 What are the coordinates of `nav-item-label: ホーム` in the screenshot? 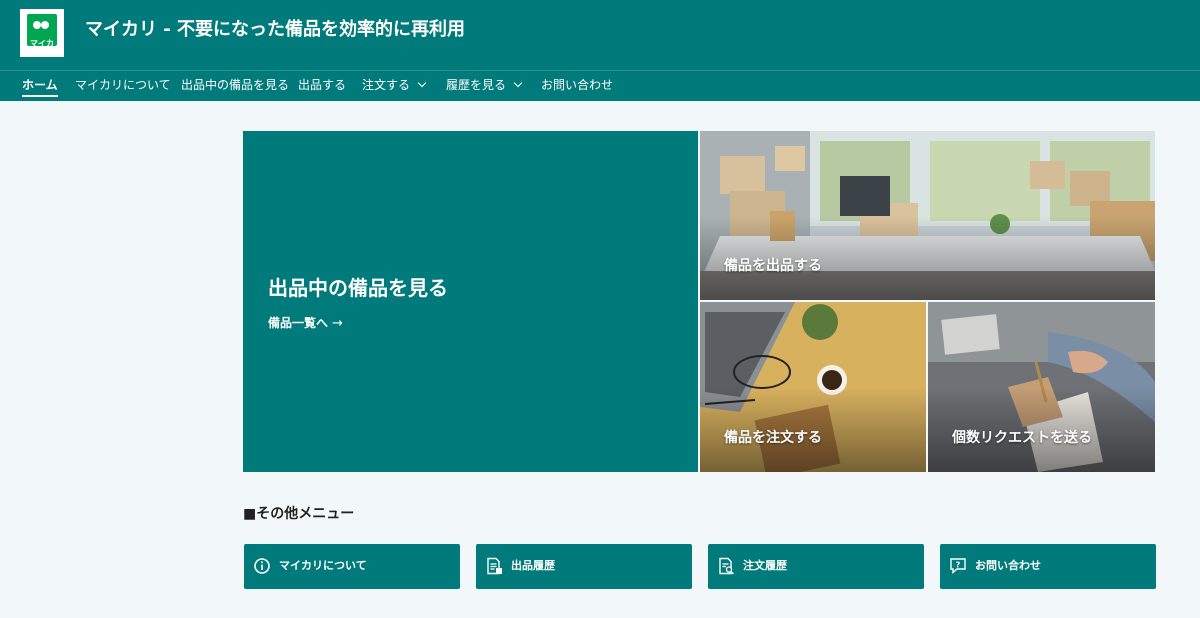 It's located at (40, 85).